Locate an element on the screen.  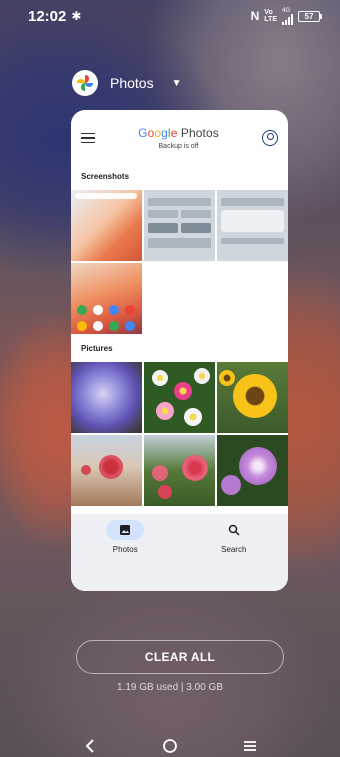
recents-app-name: Photos is located at coordinates (132, 83).